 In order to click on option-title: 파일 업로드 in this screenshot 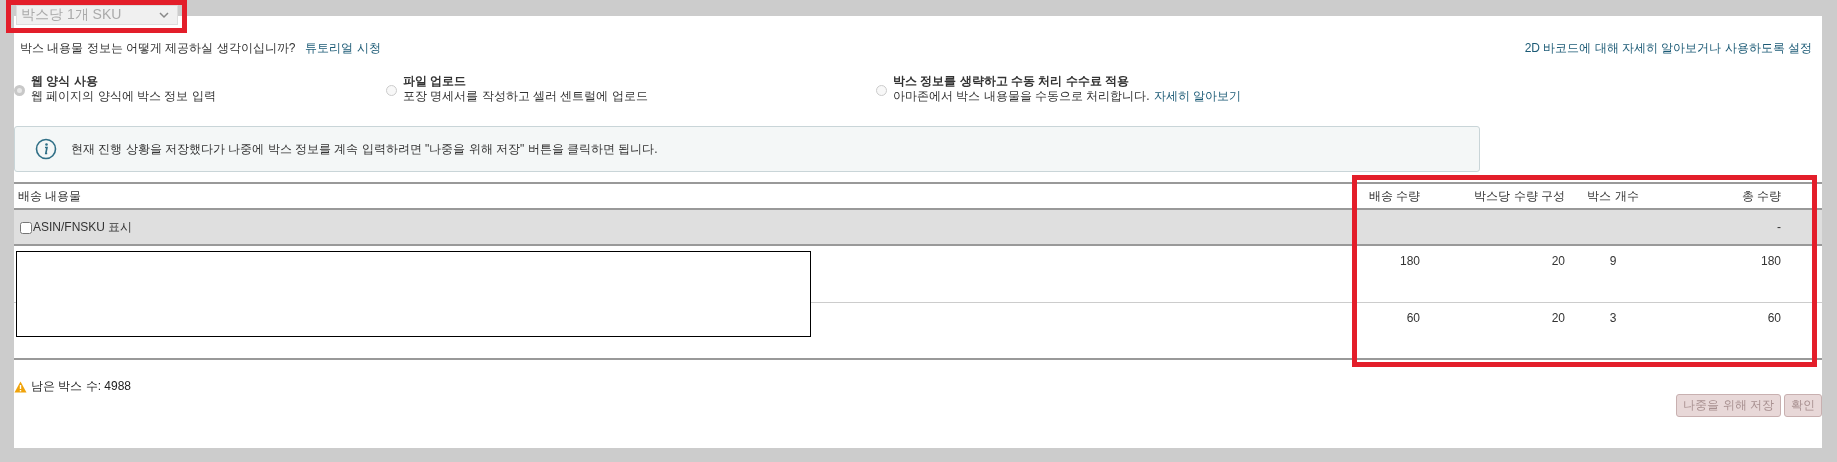, I will do `click(435, 81)`.